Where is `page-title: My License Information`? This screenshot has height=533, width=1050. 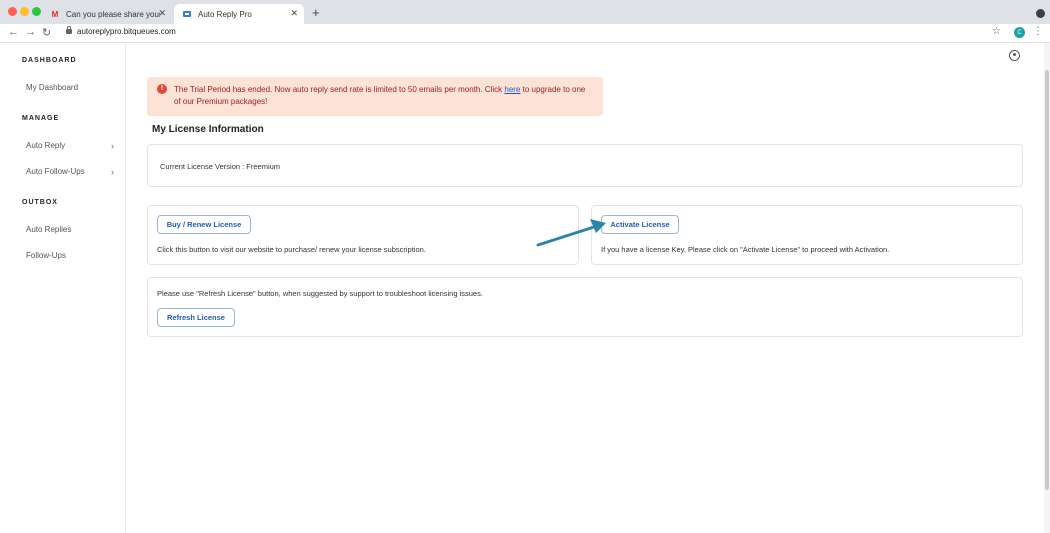
page-title: My License Information is located at coordinates (208, 129).